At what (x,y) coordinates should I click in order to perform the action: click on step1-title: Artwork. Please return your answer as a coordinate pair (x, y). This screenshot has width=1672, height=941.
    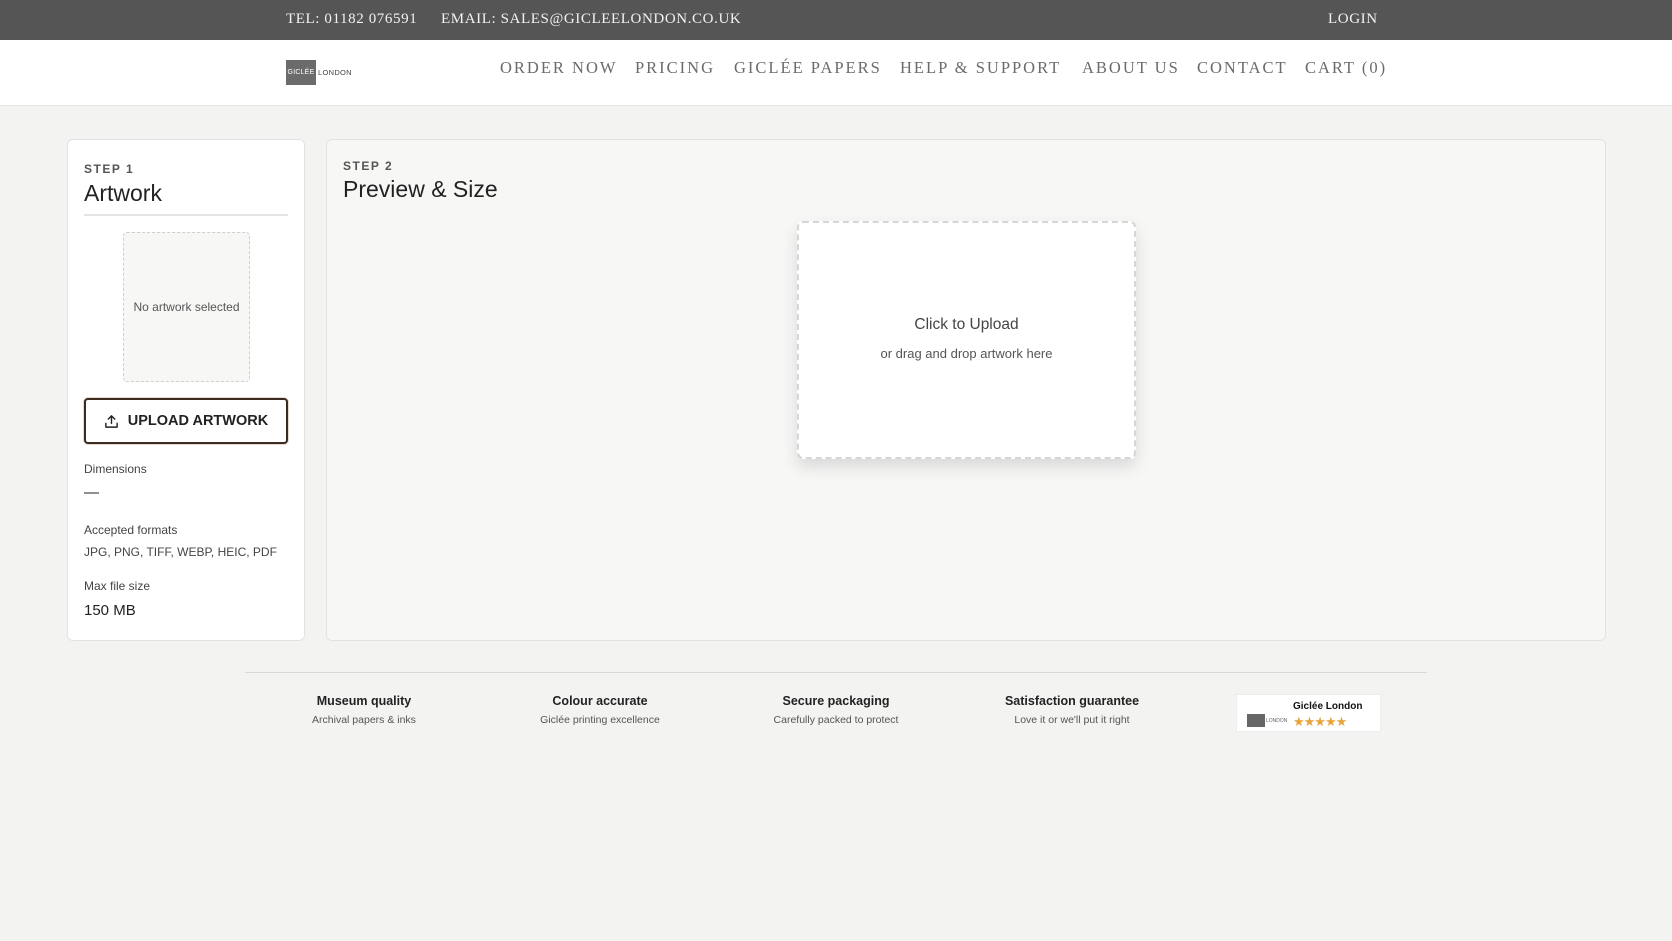
    Looking at the image, I should click on (123, 193).